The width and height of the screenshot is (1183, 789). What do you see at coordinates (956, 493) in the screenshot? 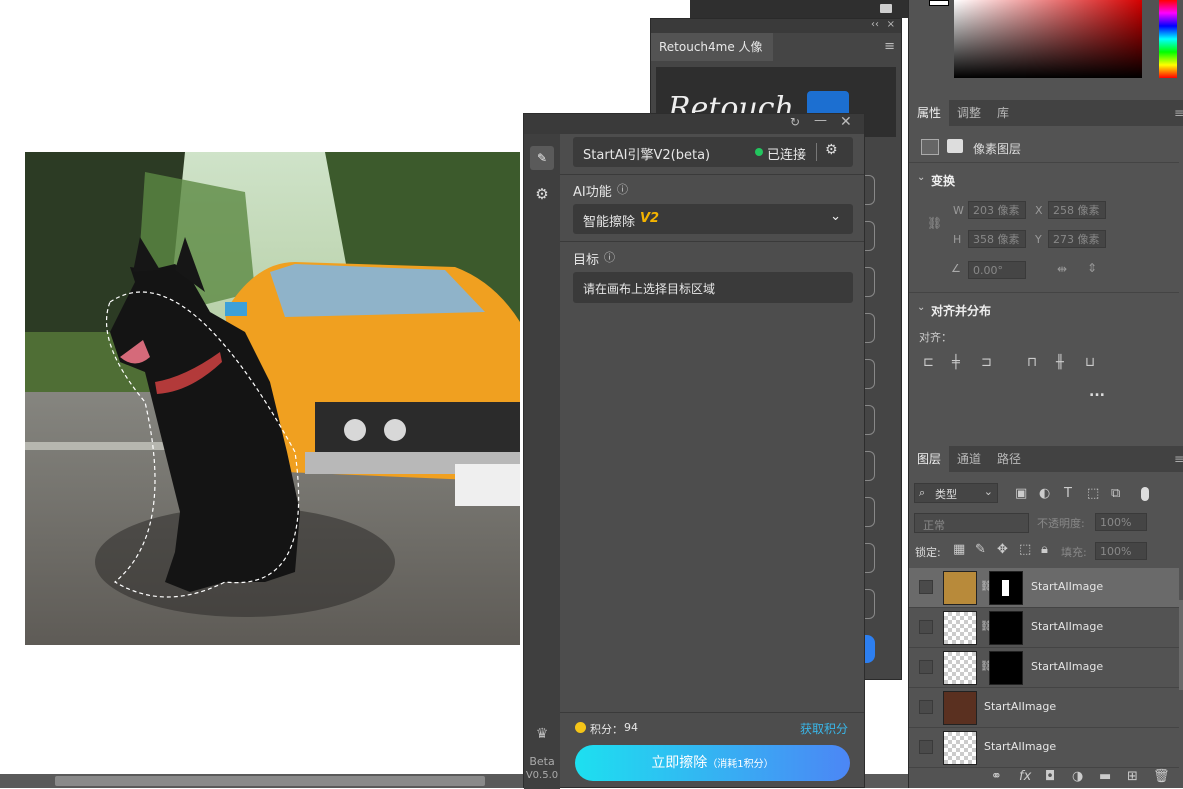
I see `layer-filter-select: ⌕ 类型 ⌄` at bounding box center [956, 493].